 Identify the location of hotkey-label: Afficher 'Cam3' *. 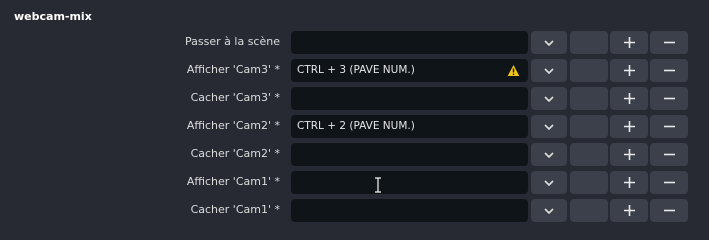
(233, 69).